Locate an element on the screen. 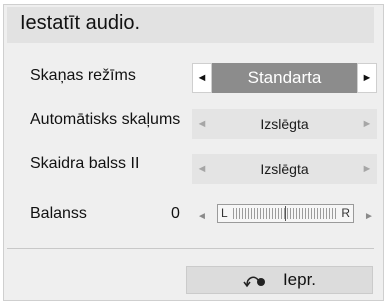 This screenshot has height=304, width=387. dialog-title-bar: Iestatīt audio. is located at coordinates (190, 25).